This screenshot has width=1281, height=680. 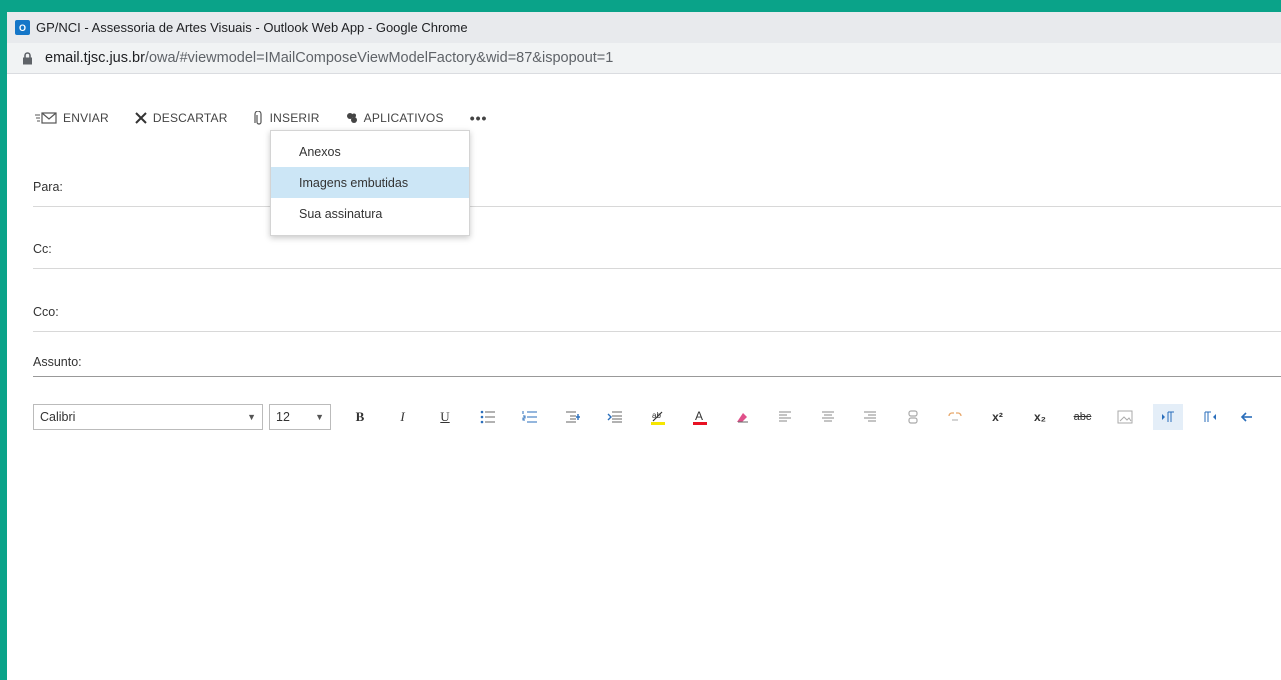 I want to click on strikethrough-button: abc, so click(x=1083, y=417).